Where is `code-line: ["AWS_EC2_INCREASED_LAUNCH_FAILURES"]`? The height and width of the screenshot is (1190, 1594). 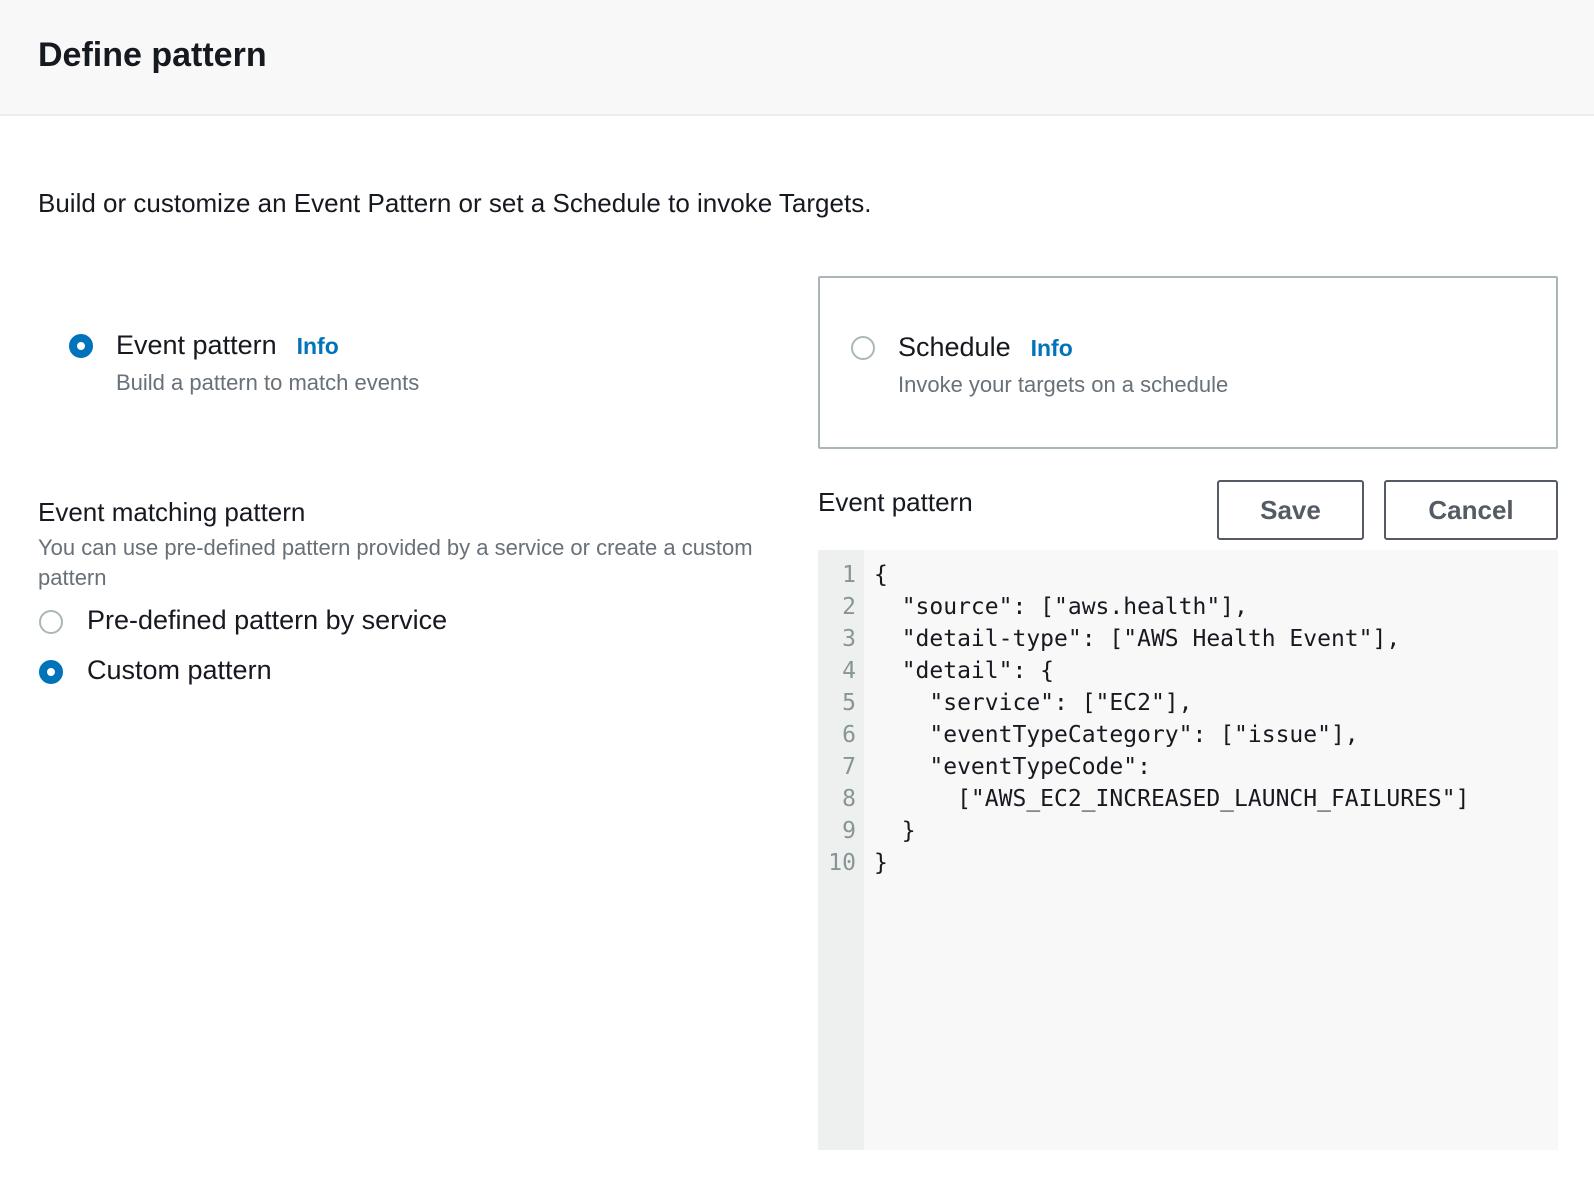 code-line: ["AWS_EC2_INCREASED_LAUNCH_FAILURES"] is located at coordinates (1172, 799).